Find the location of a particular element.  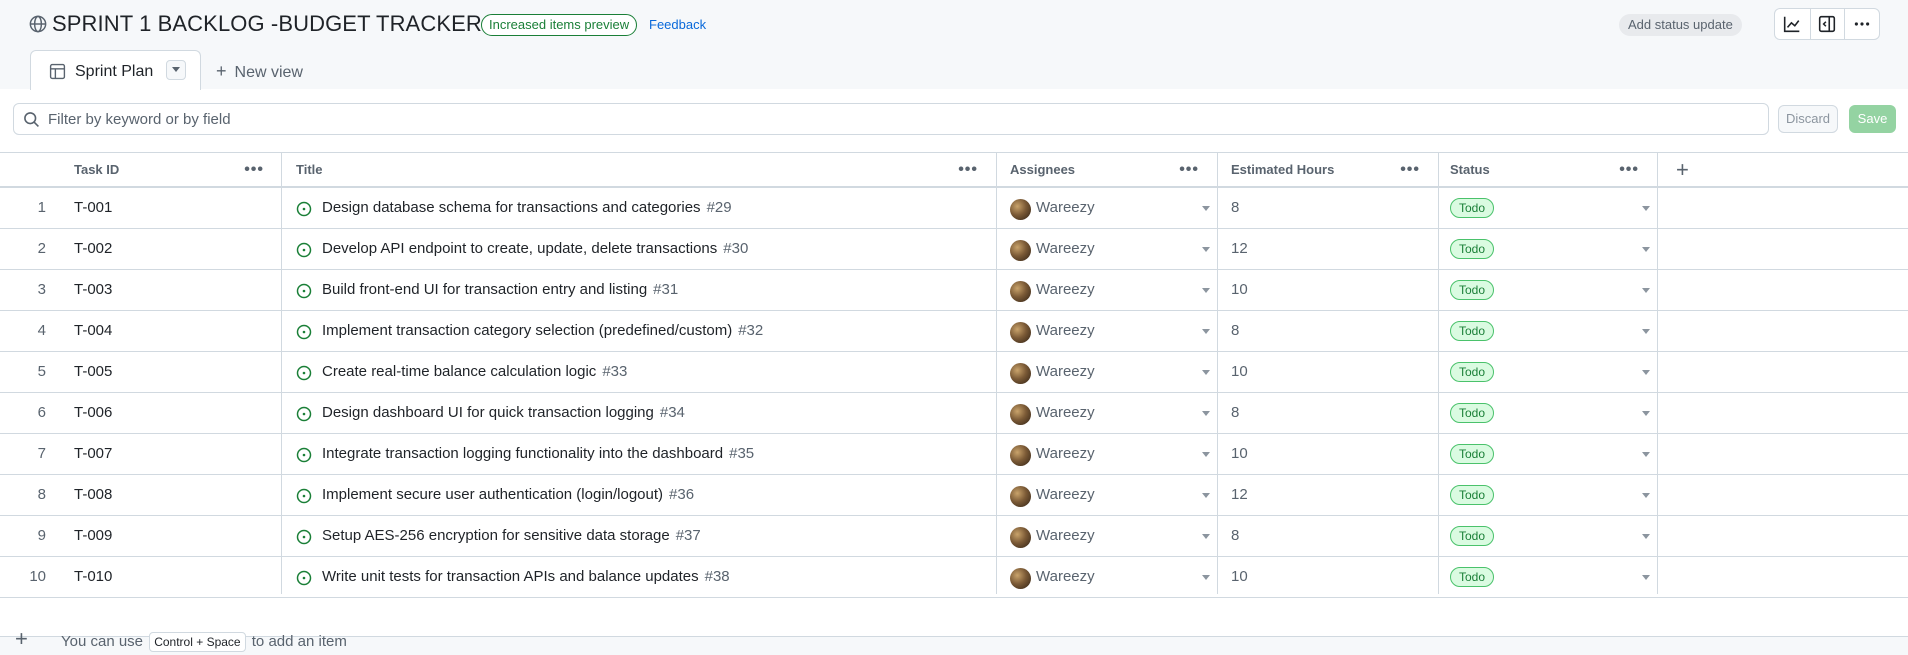

task-id-cell: T-005 is located at coordinates (93, 372).